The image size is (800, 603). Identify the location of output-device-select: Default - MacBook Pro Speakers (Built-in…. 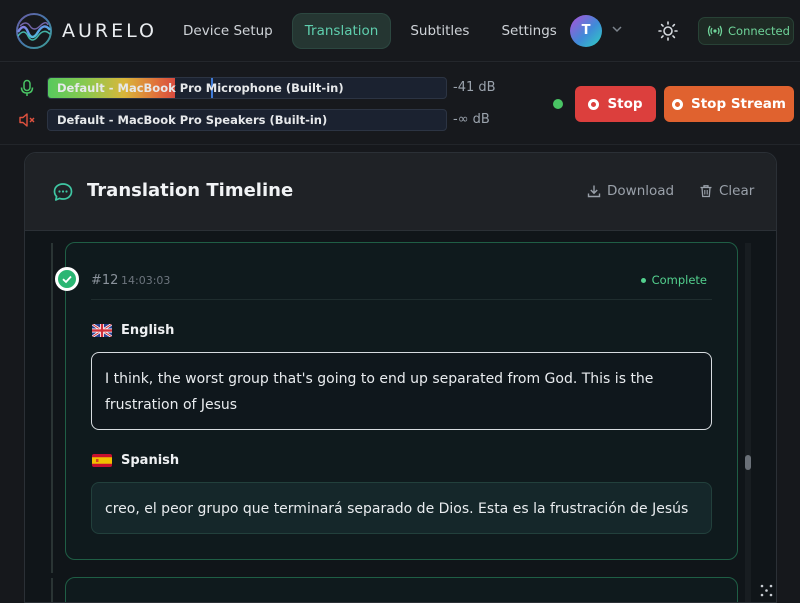
(247, 120).